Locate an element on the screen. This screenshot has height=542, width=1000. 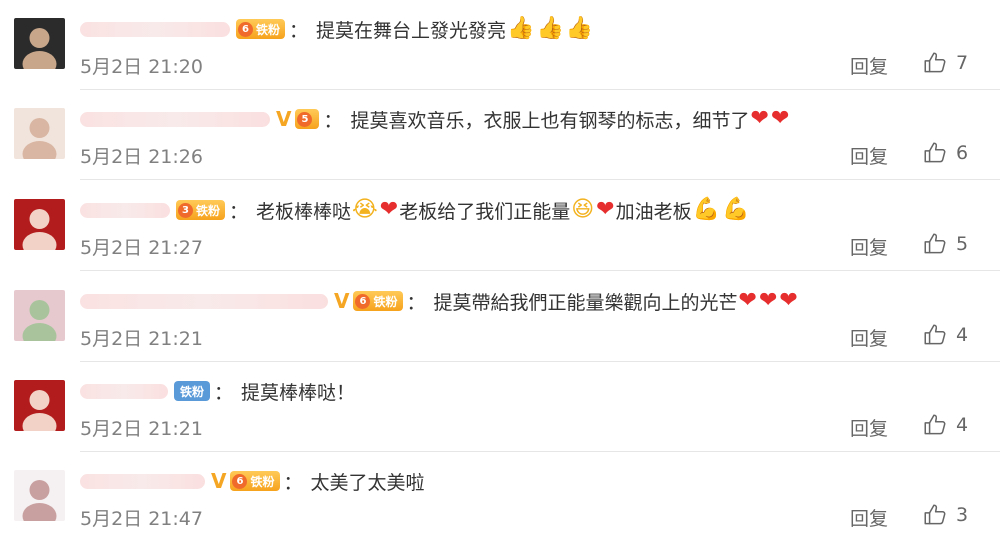
comment-body: V 6 铁粉：太美了太美啦 is located at coordinates (252, 481).